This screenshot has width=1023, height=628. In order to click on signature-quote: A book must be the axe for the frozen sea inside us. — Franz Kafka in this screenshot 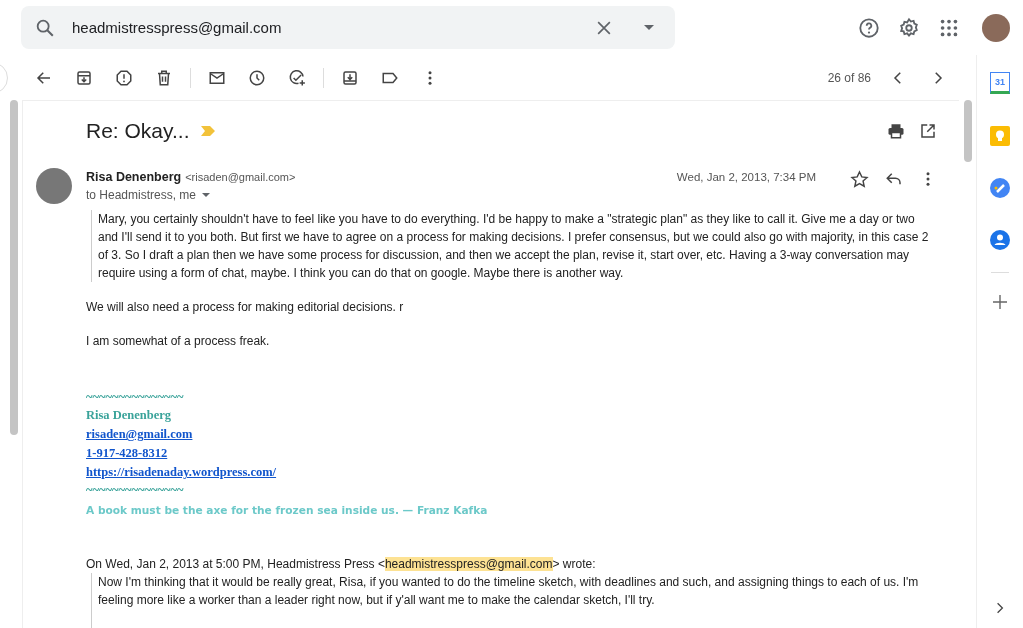, I will do `click(287, 510)`.